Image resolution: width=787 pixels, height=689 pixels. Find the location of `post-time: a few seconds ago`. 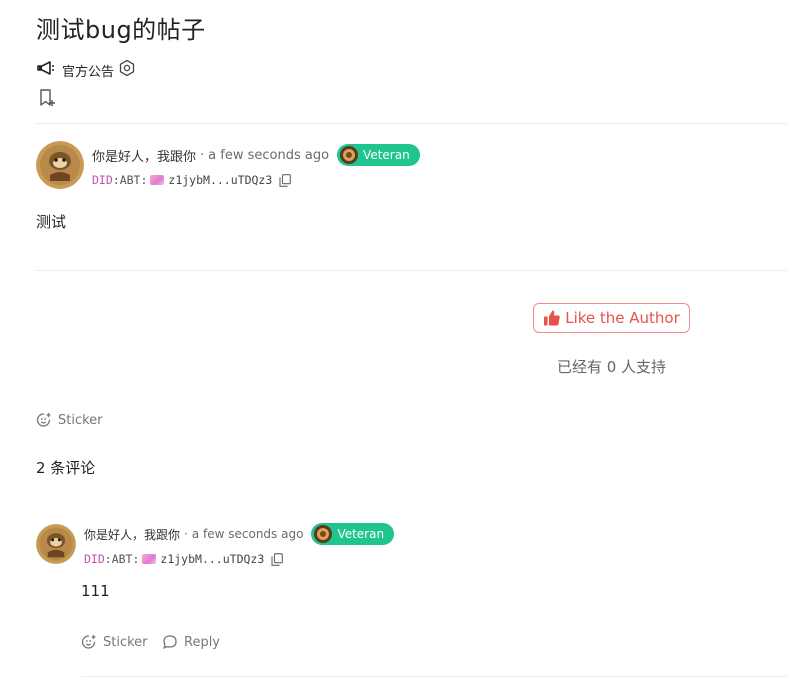

post-time: a few seconds ago is located at coordinates (269, 155).